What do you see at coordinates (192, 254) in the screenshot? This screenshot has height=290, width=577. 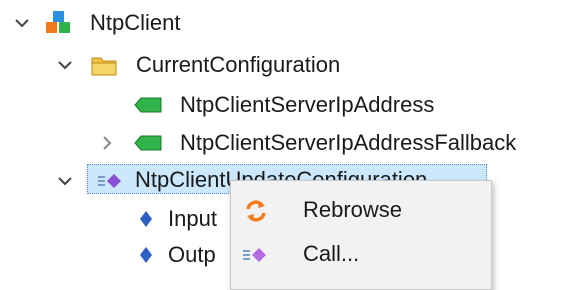 I see `tree-node-label: Outp` at bounding box center [192, 254].